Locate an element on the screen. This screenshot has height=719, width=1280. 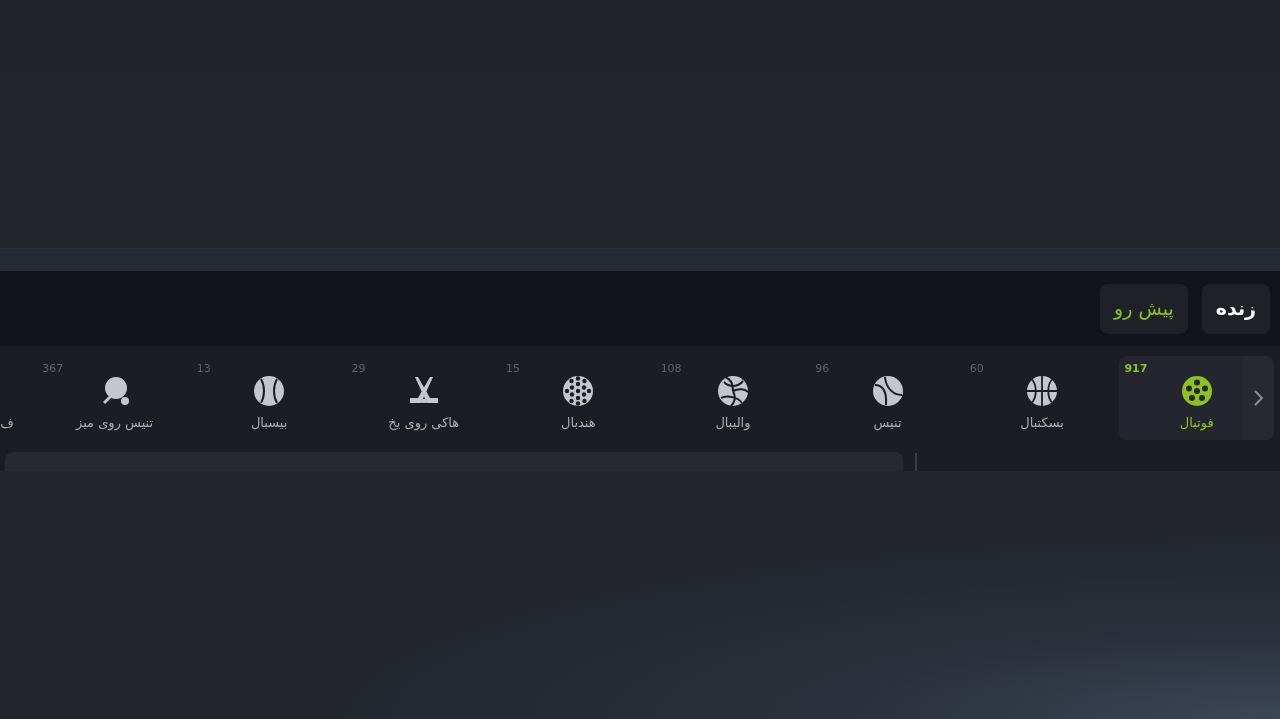
hockey-sticks-icon is located at coordinates (423, 391).